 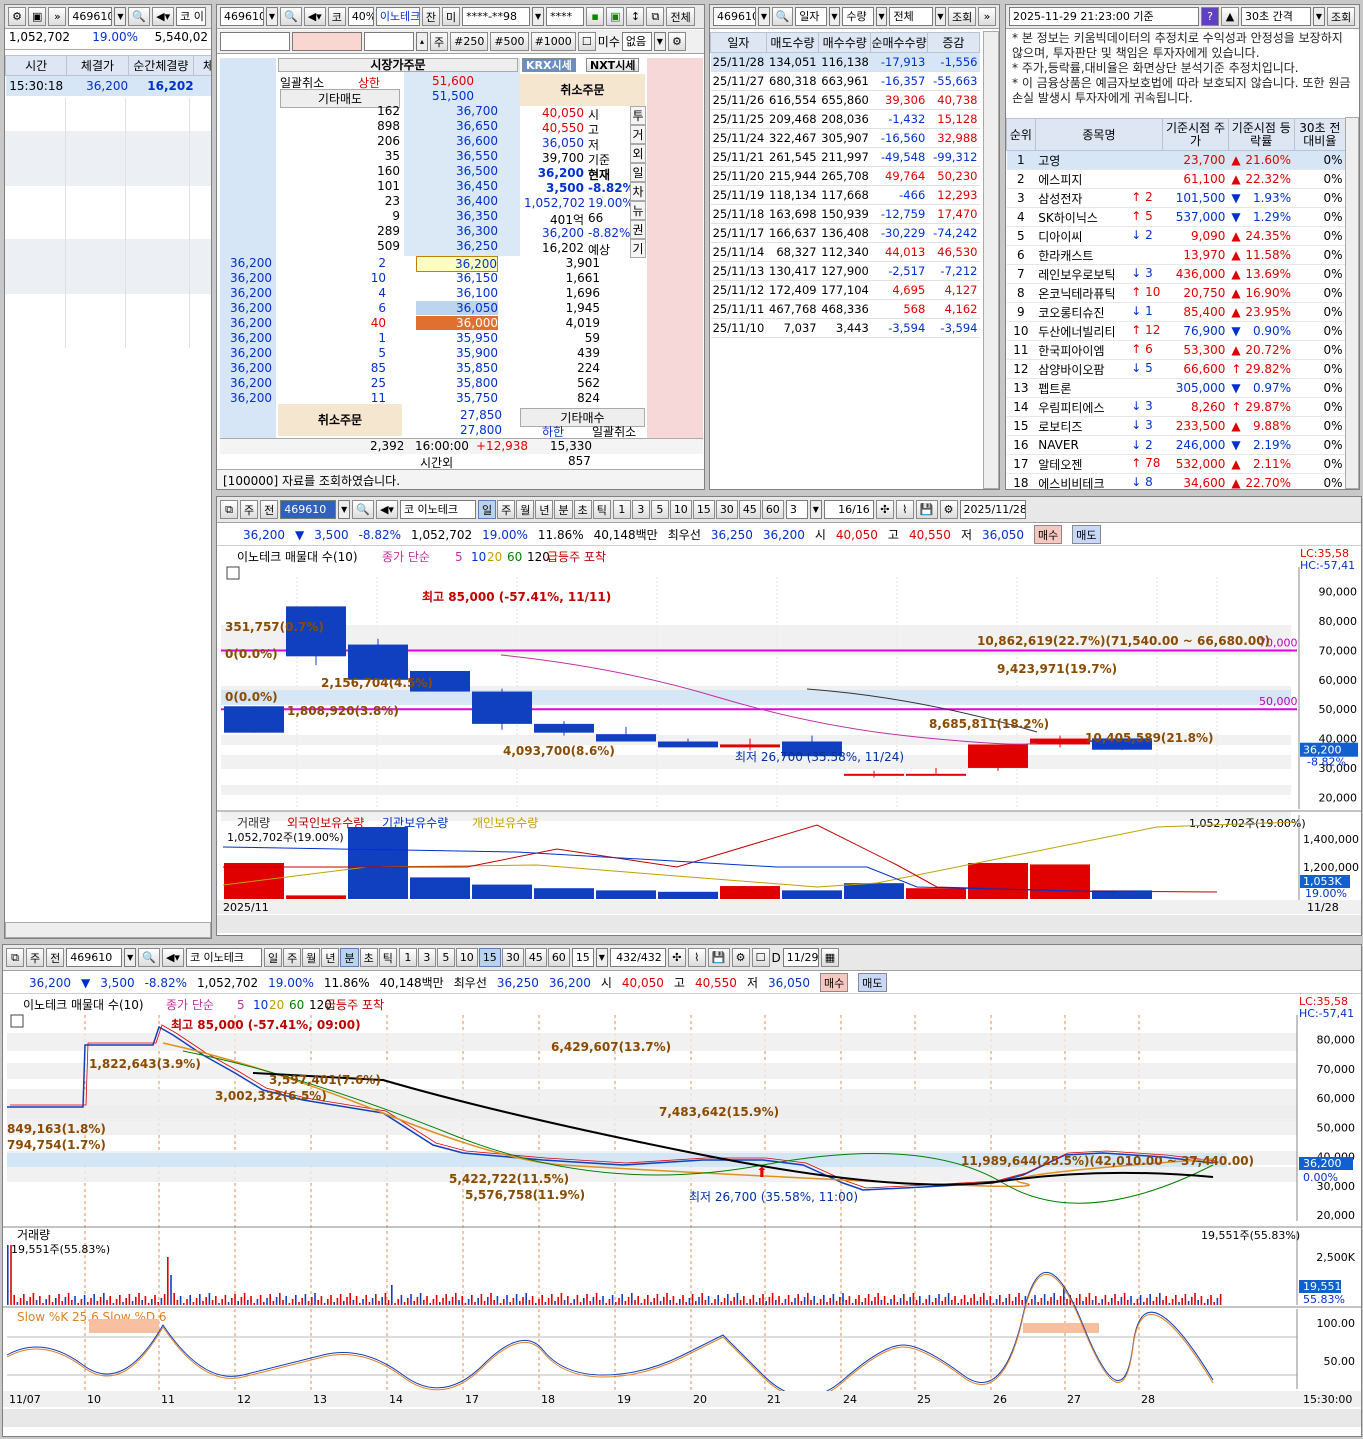 I want to click on period-button: 월, so click(x=525, y=509).